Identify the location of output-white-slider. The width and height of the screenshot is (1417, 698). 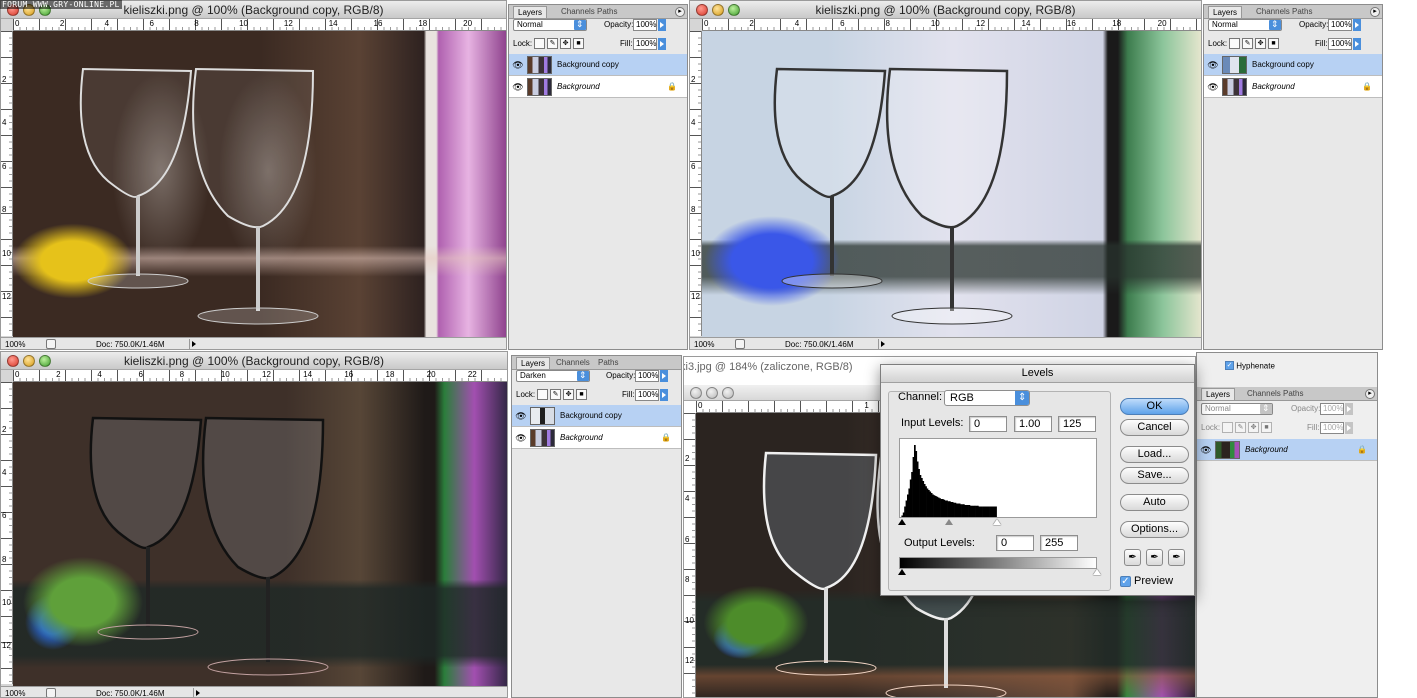
(1097, 572).